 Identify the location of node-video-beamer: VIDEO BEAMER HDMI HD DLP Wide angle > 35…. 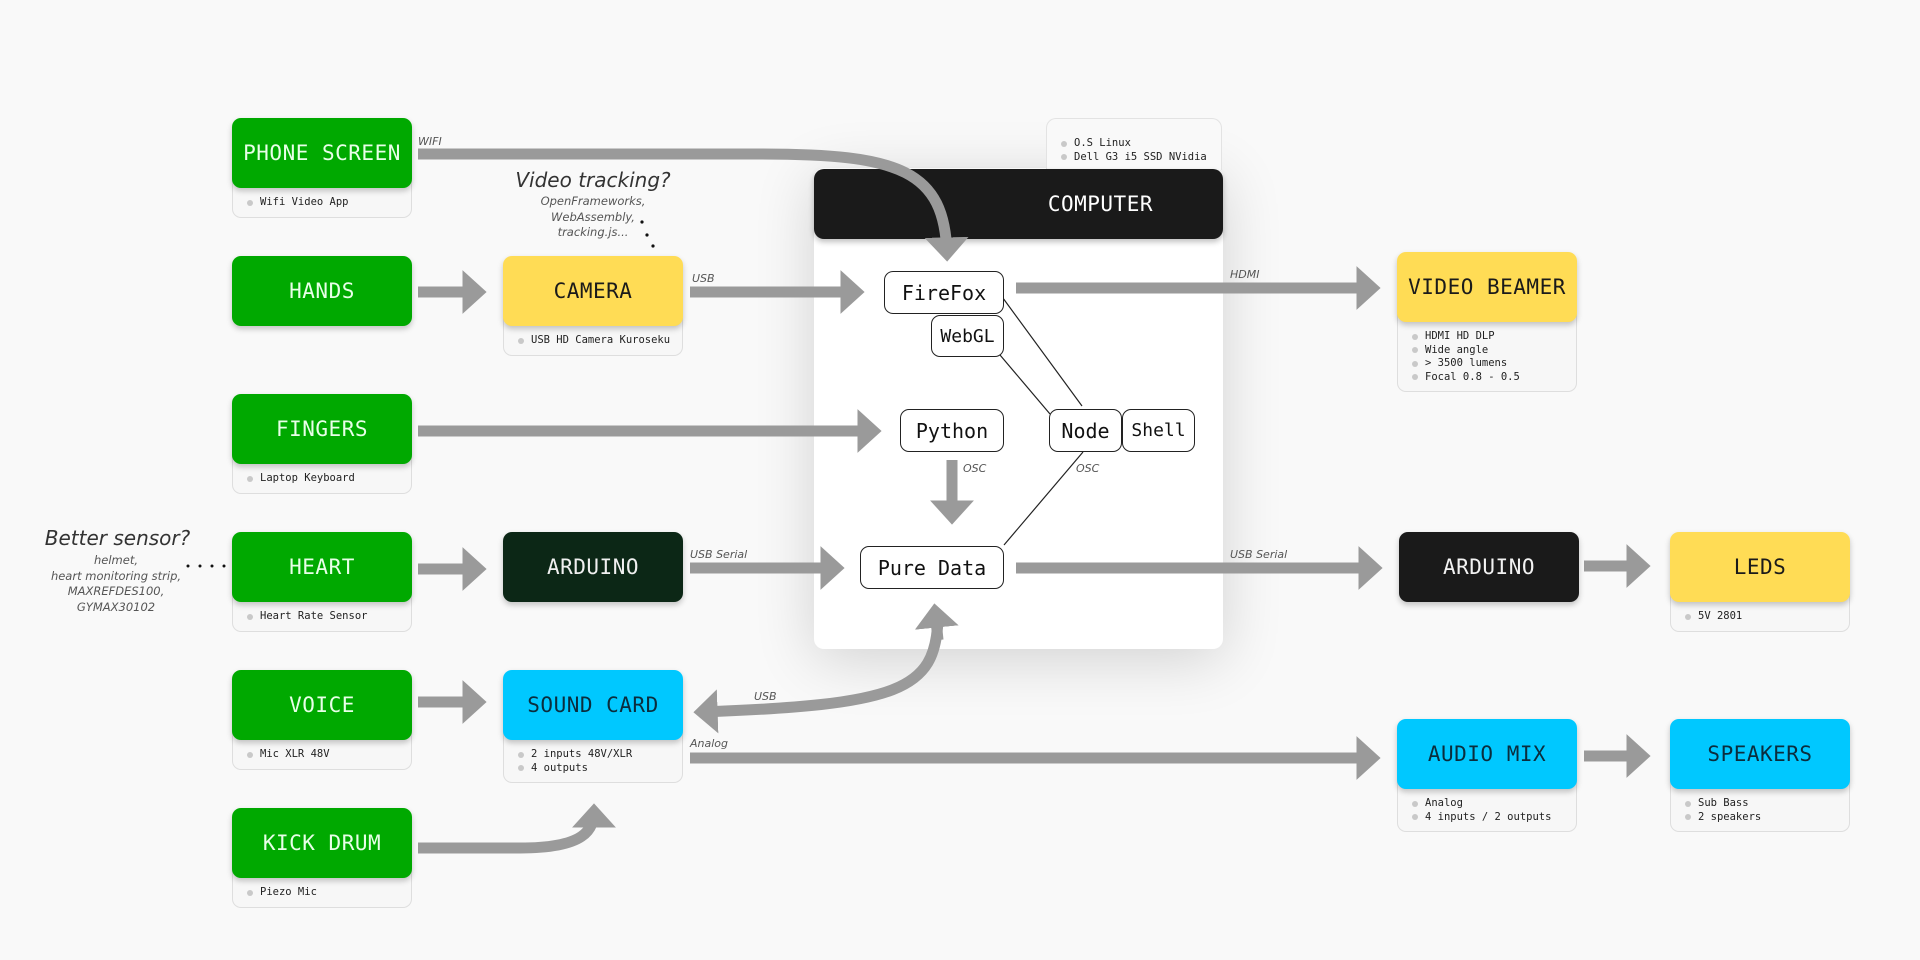
(1487, 322).